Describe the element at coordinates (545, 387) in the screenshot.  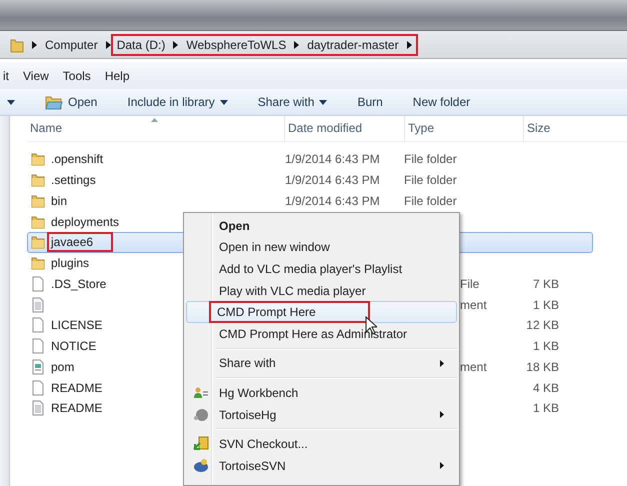
I see `file-size: 4 KB` at that location.